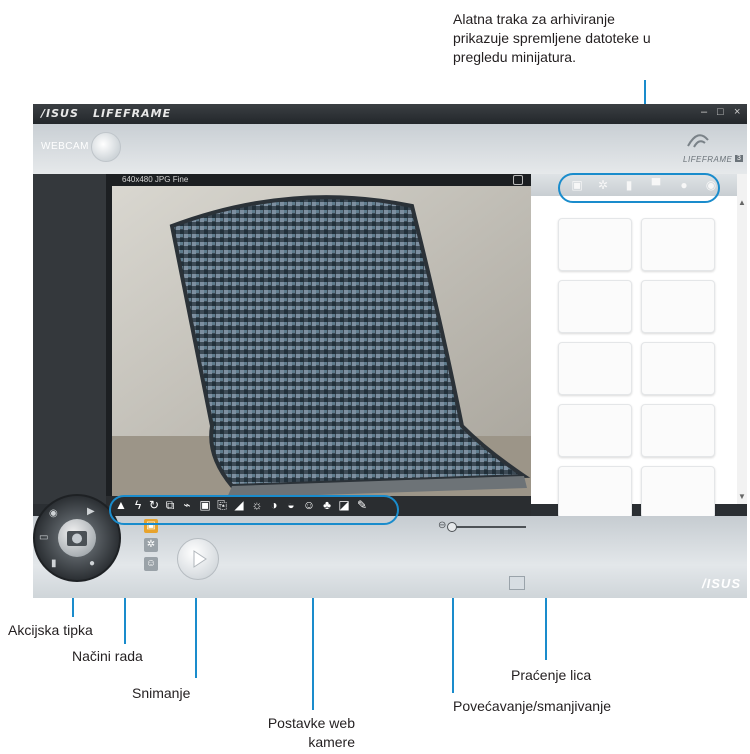  I want to click on minimize-button: –, so click(704, 112).